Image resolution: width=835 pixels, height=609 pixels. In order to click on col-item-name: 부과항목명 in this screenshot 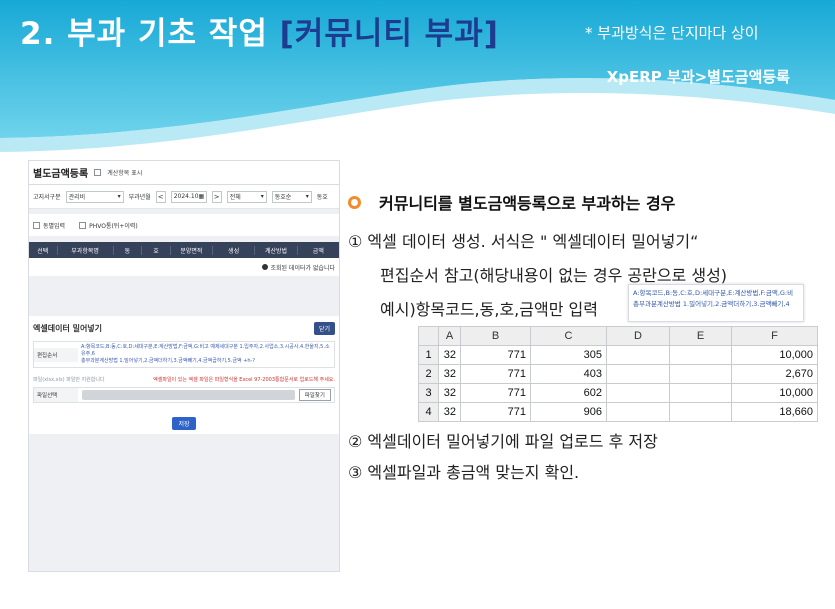, I will do `click(86, 250)`.